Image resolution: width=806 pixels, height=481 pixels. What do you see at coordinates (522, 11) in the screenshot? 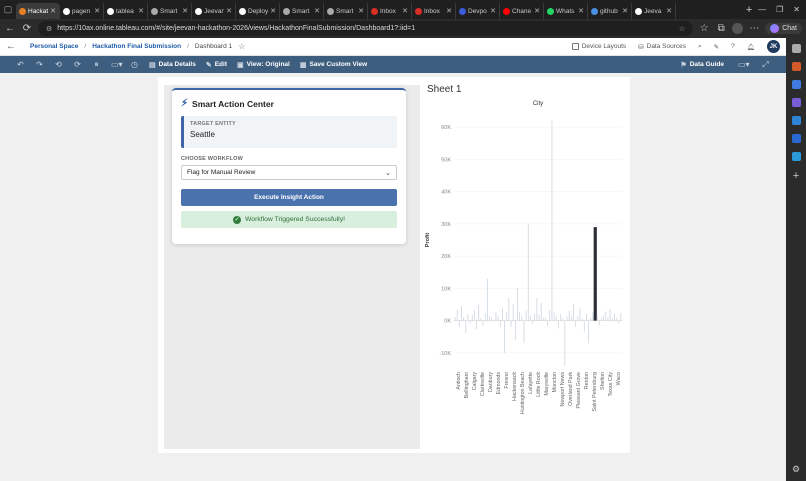
I see `browser-tab: Chane ✕` at bounding box center [522, 11].